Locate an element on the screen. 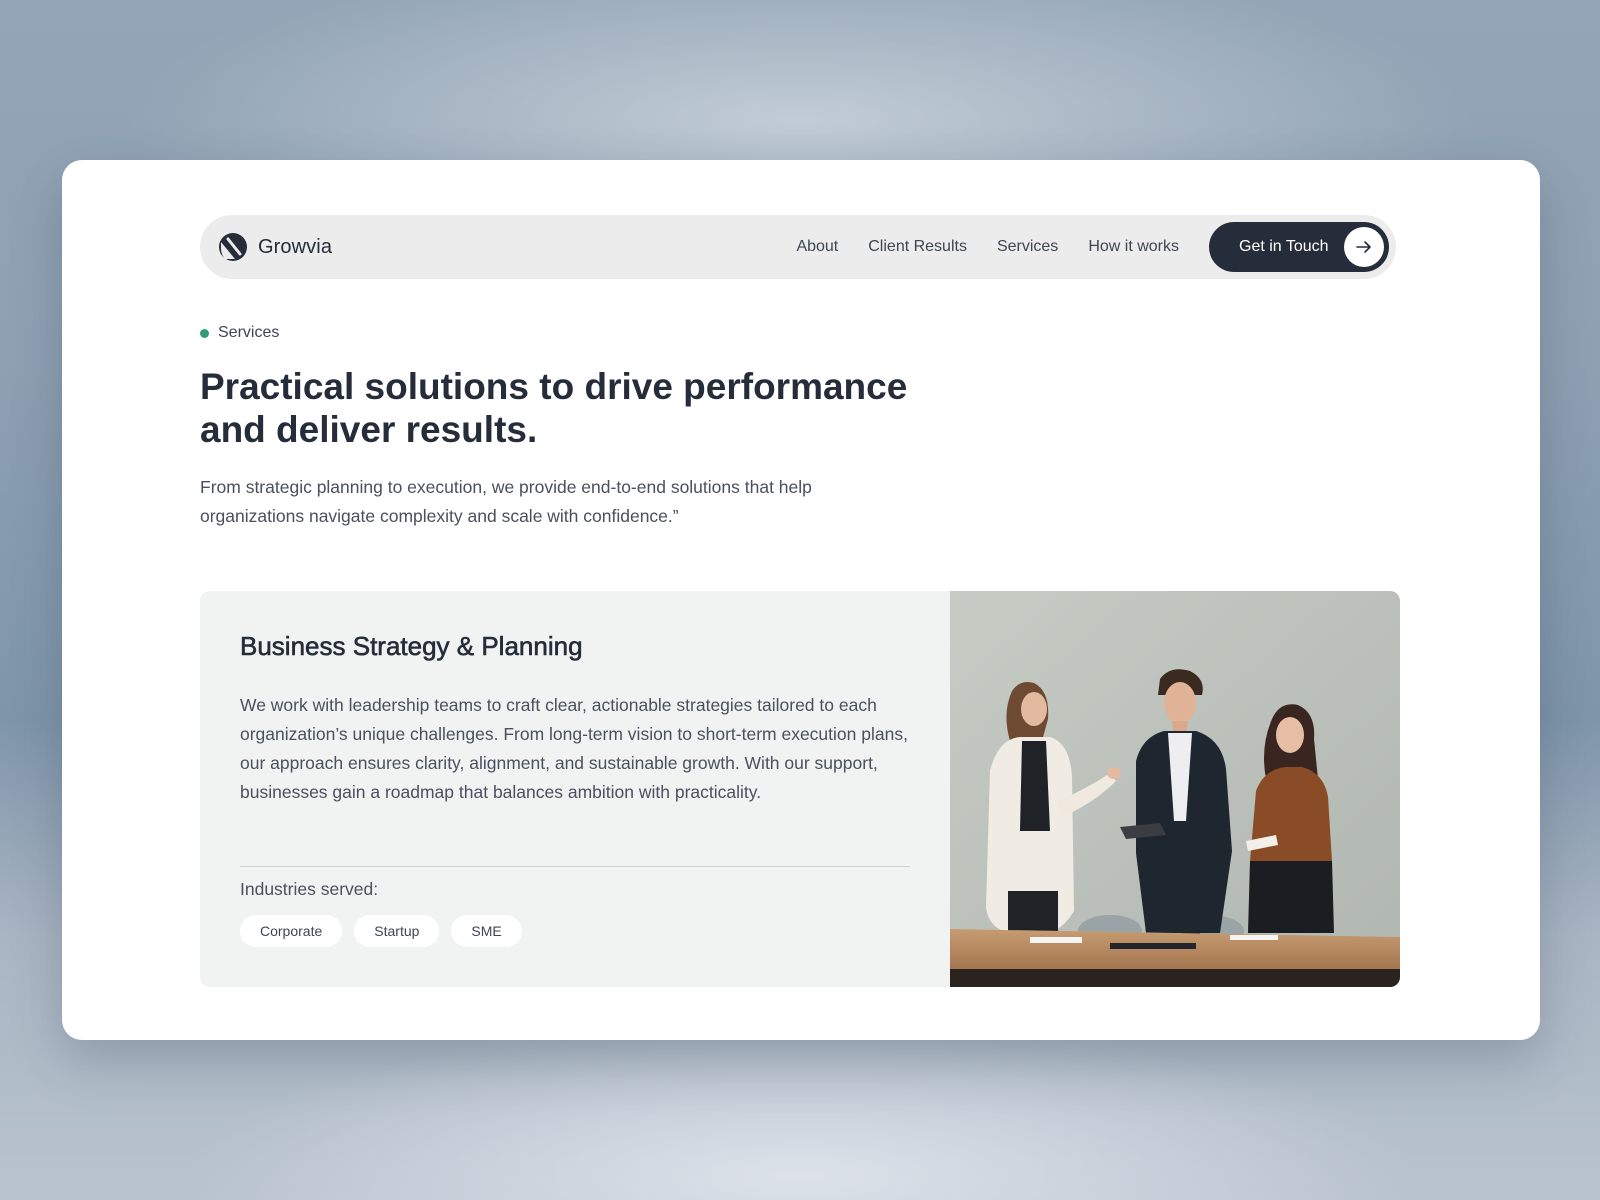 Image resolution: width=1600 pixels, height=1200 pixels. section-eyebrow: Services is located at coordinates (239, 333).